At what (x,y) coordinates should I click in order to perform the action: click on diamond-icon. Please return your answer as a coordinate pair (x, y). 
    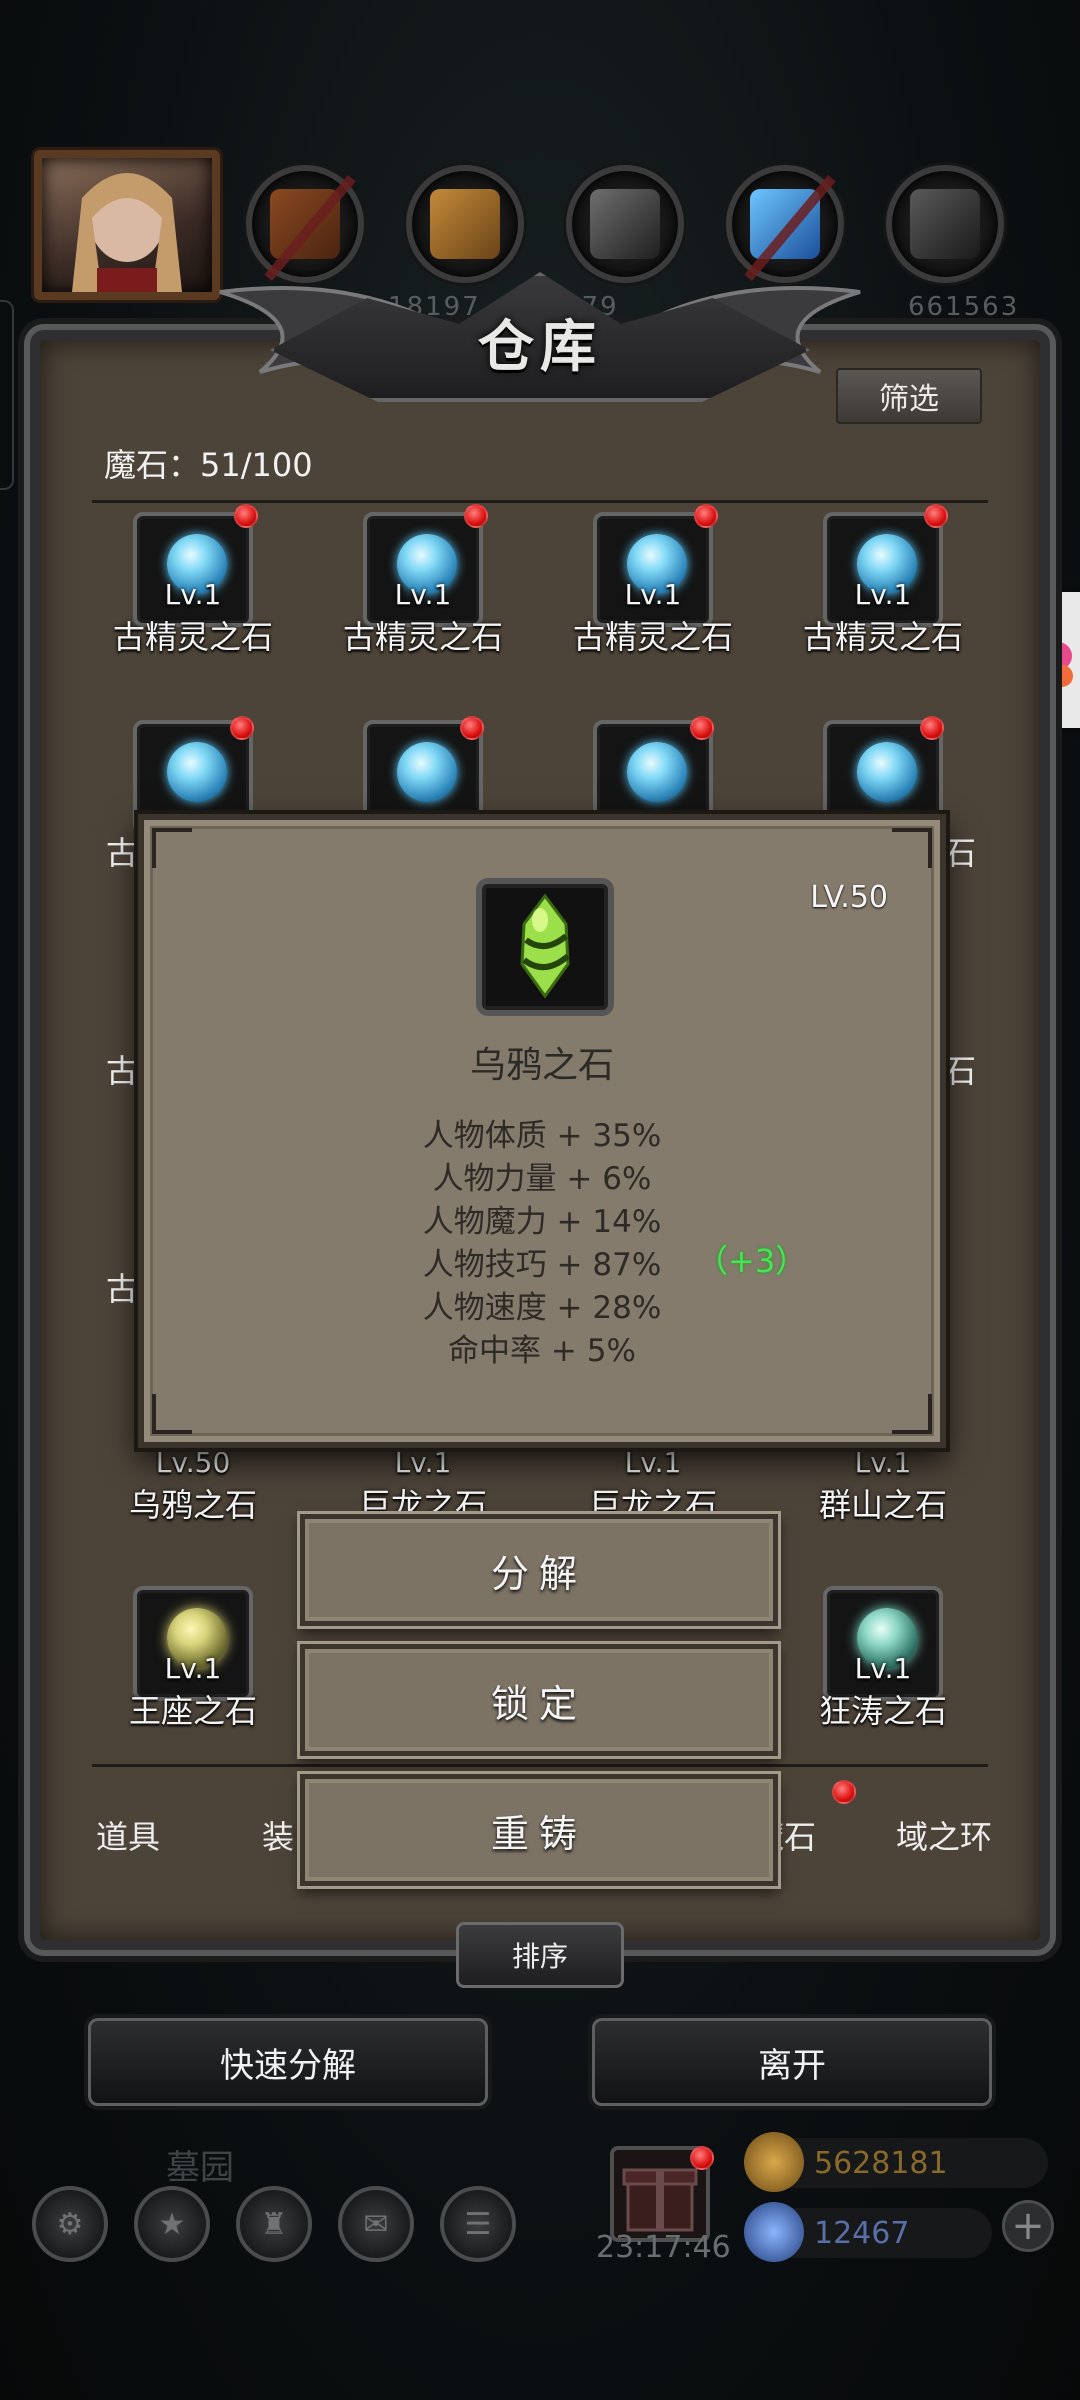
    Looking at the image, I should click on (774, 2232).